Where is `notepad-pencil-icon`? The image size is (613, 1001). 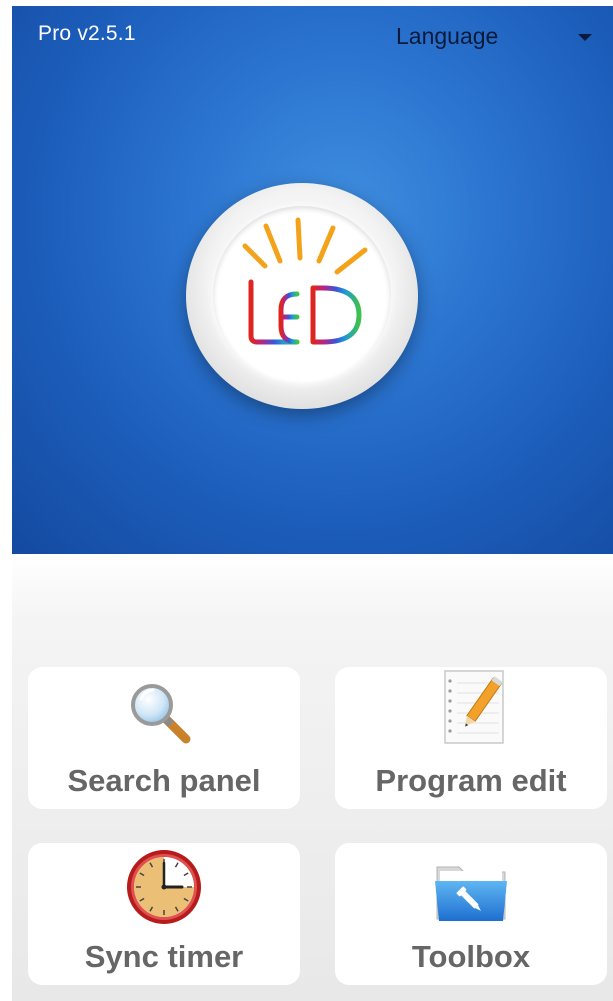 notepad-pencil-icon is located at coordinates (474, 707).